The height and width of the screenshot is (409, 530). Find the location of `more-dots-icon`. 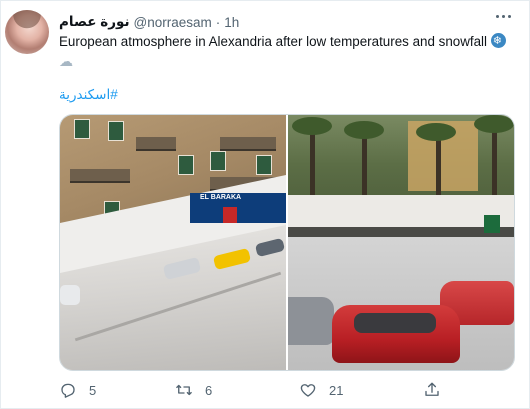

more-dots-icon is located at coordinates (503, 16).